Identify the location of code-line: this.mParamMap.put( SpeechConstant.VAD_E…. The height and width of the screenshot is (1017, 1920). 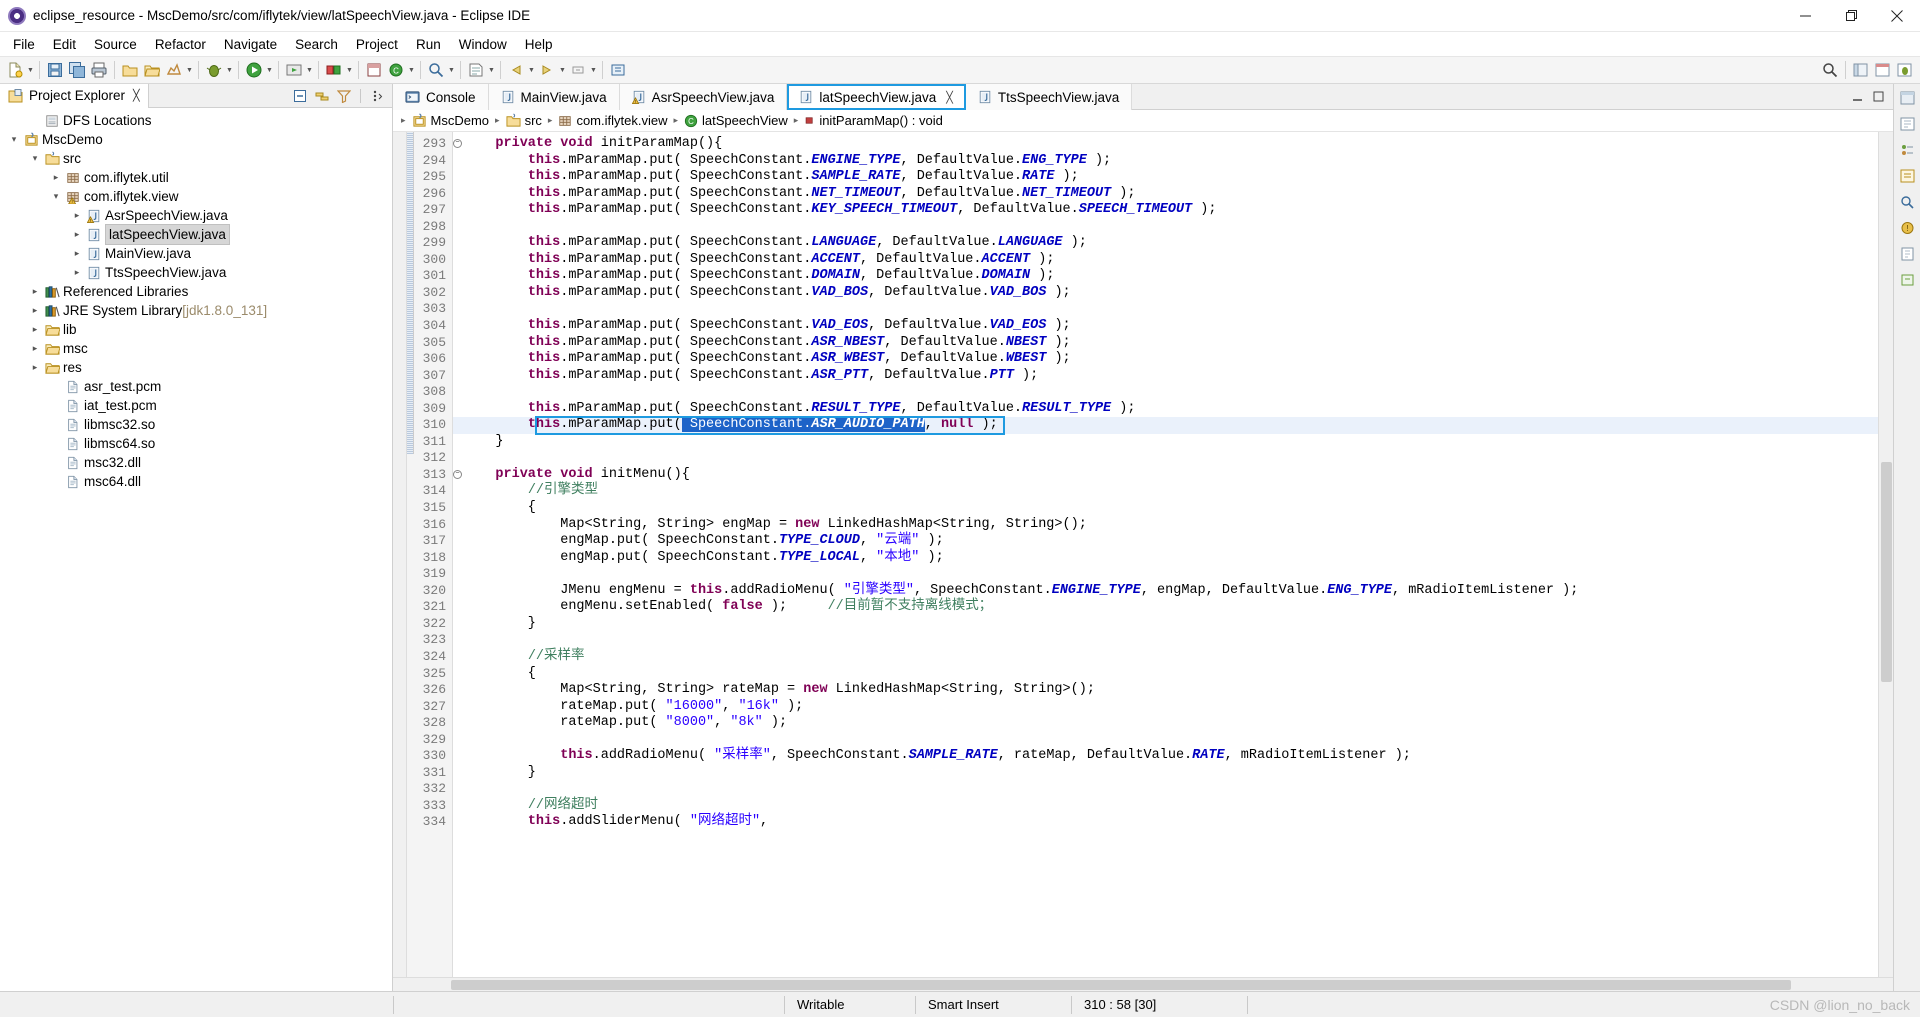
(1170, 326).